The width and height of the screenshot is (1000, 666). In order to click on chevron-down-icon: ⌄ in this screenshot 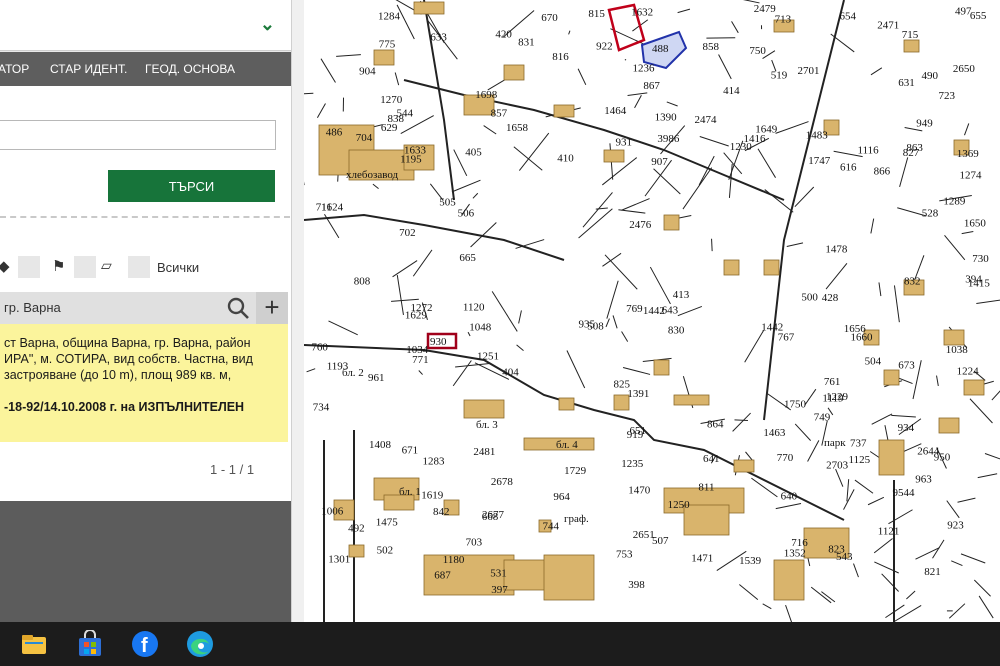, I will do `click(267, 24)`.